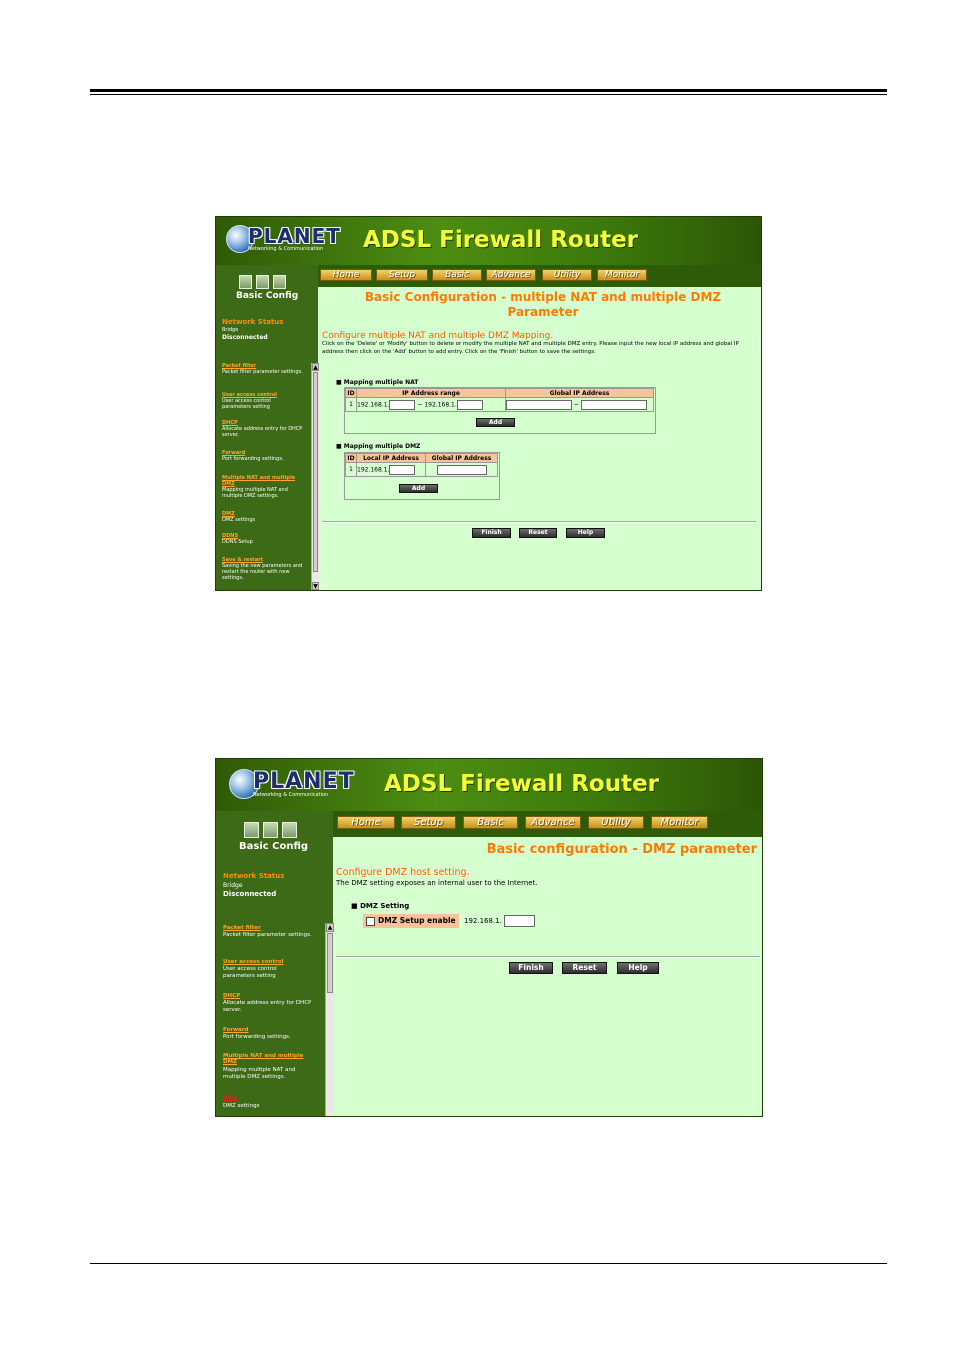 This screenshot has width=954, height=1349. Describe the element at coordinates (420, 404) in the screenshot. I see `nat-range-tilde: ~` at that location.